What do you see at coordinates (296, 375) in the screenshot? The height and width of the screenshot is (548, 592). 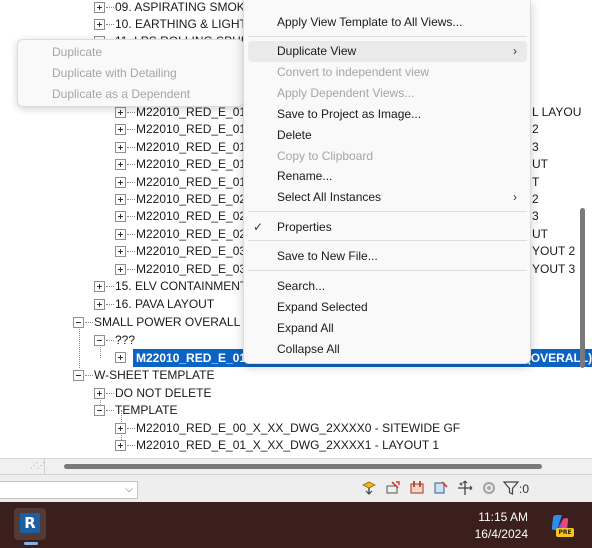 I see `tree-node: W-SHEET TEMPLATE` at bounding box center [296, 375].